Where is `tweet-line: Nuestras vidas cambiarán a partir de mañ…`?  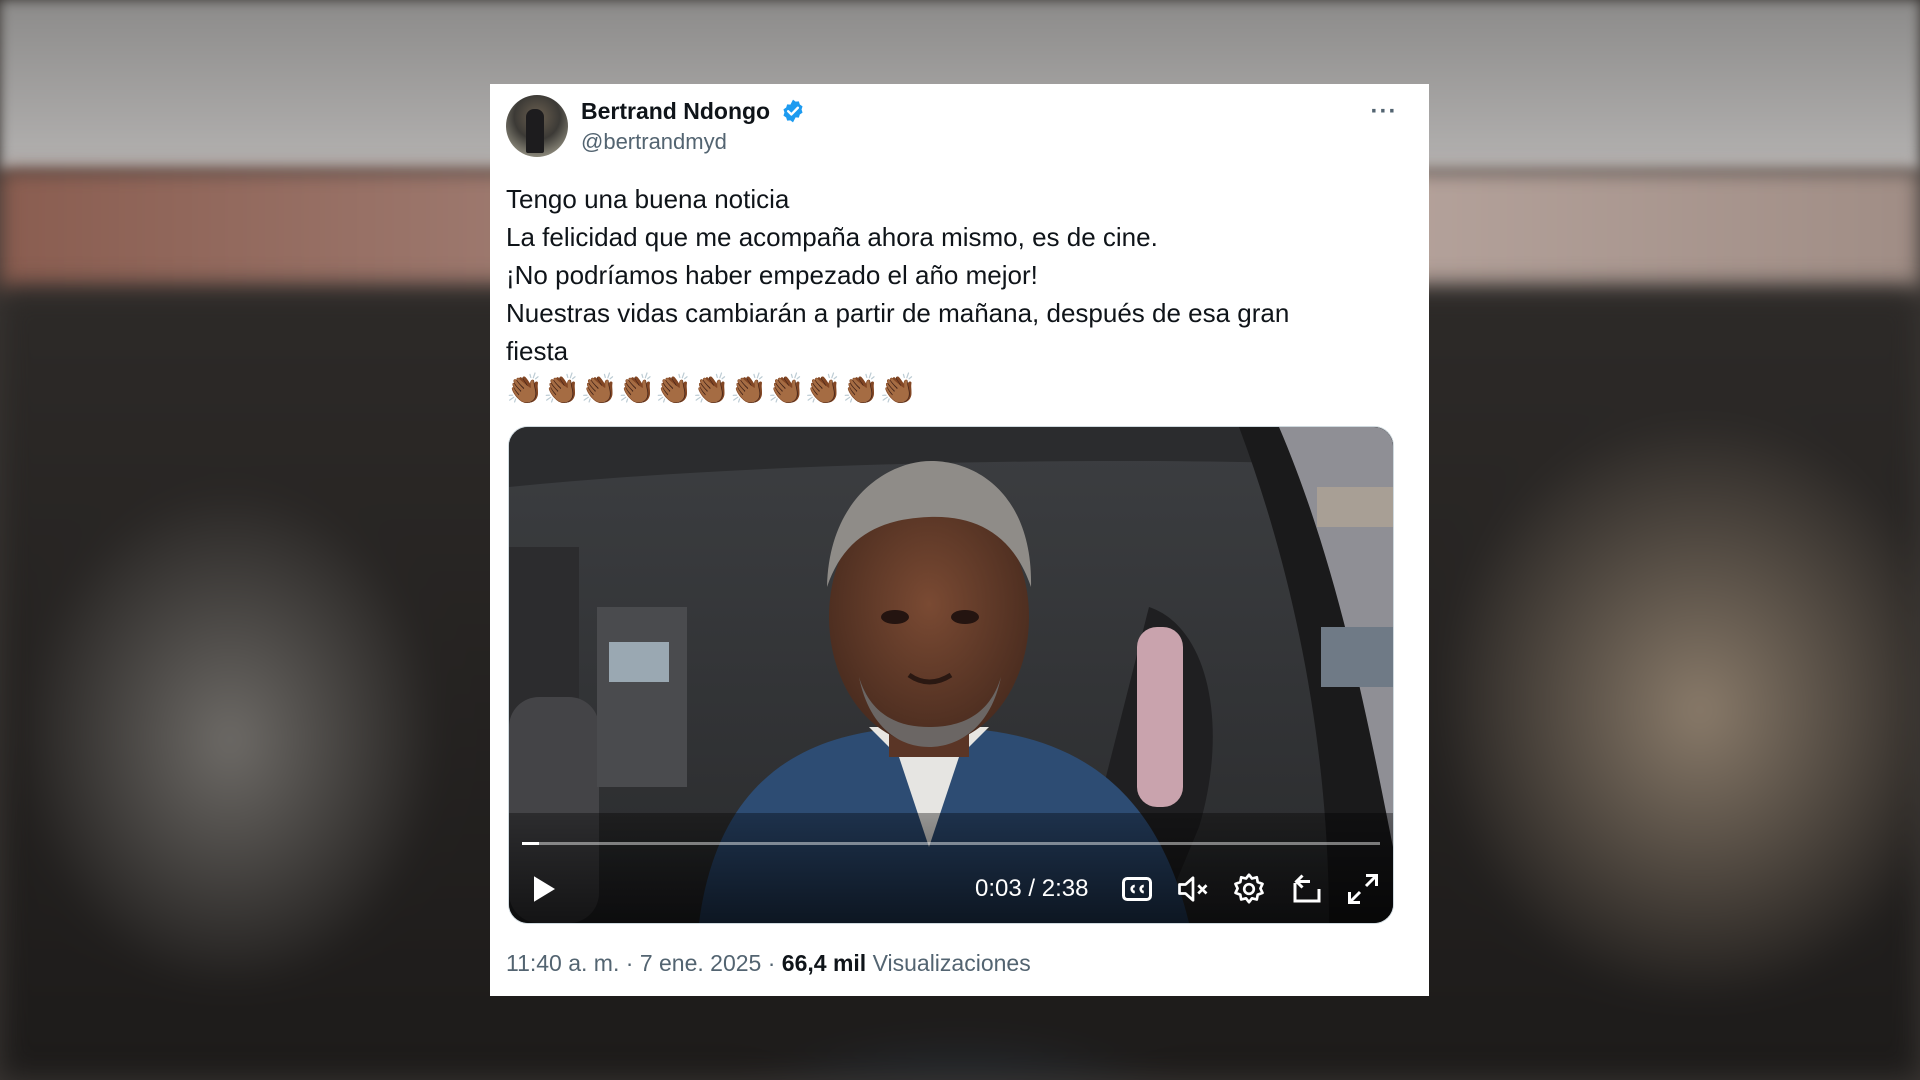
tweet-line: Nuestras vidas cambiarán a partir de mañ… is located at coordinates (898, 332).